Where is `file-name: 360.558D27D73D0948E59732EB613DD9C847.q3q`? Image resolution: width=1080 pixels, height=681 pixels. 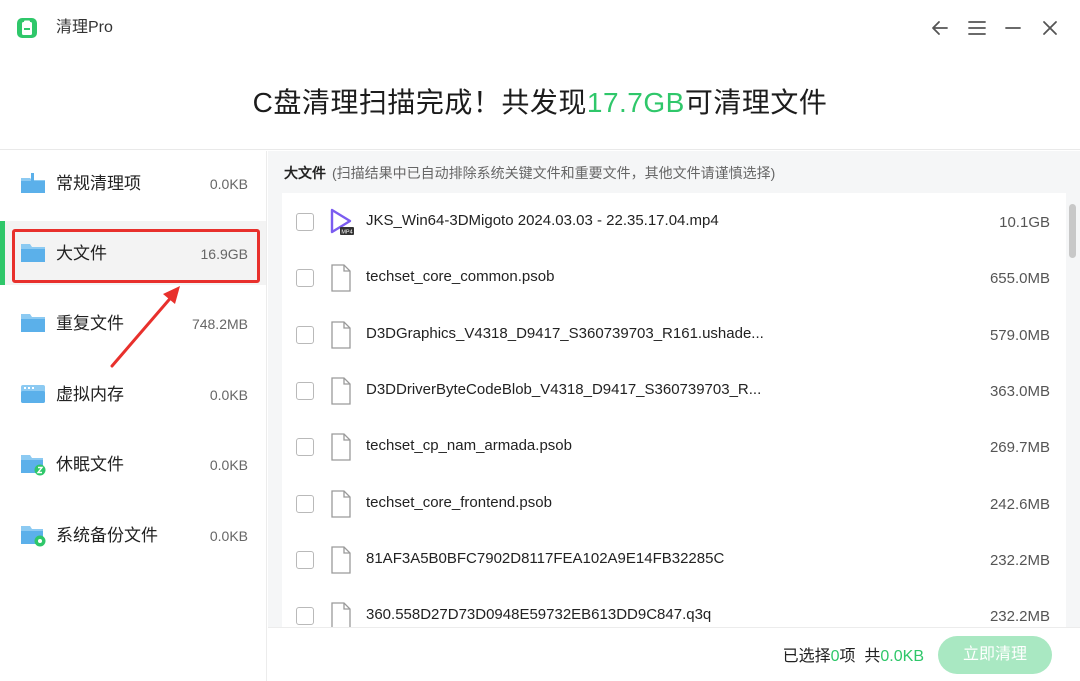
file-name: 360.558D27D73D0948E59732EB613DD9C847.q3q is located at coordinates (539, 614).